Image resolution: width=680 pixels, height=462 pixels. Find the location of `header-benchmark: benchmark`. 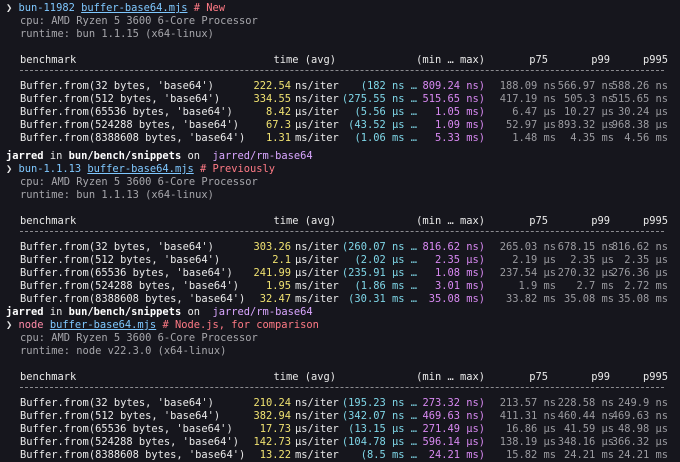

header-benchmark: benchmark is located at coordinates (48, 377).